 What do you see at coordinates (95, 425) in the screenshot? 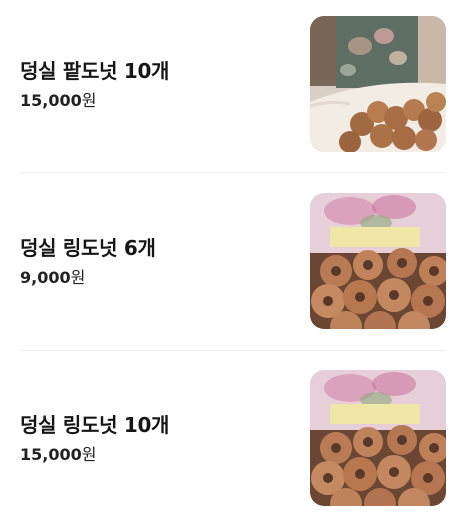
I see `menu-item-name: 덩실 링도넛 10개` at bounding box center [95, 425].